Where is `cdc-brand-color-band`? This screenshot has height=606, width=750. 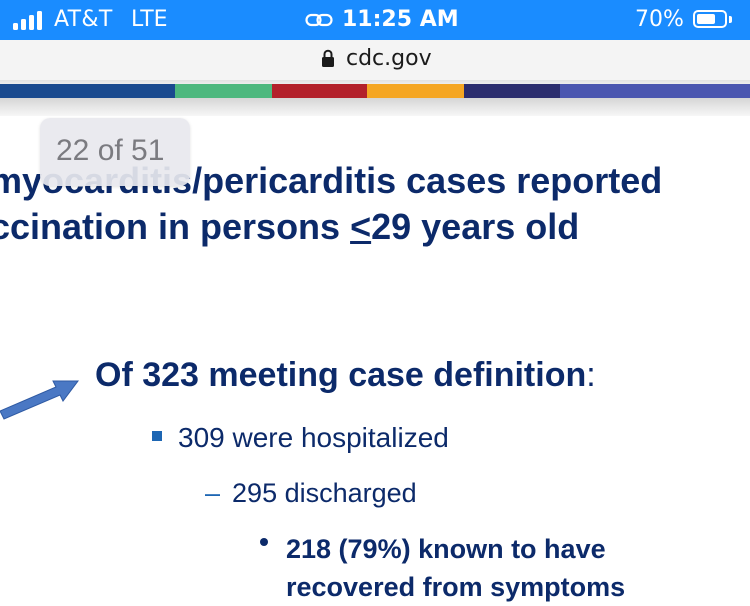
cdc-brand-color-band is located at coordinates (375, 91).